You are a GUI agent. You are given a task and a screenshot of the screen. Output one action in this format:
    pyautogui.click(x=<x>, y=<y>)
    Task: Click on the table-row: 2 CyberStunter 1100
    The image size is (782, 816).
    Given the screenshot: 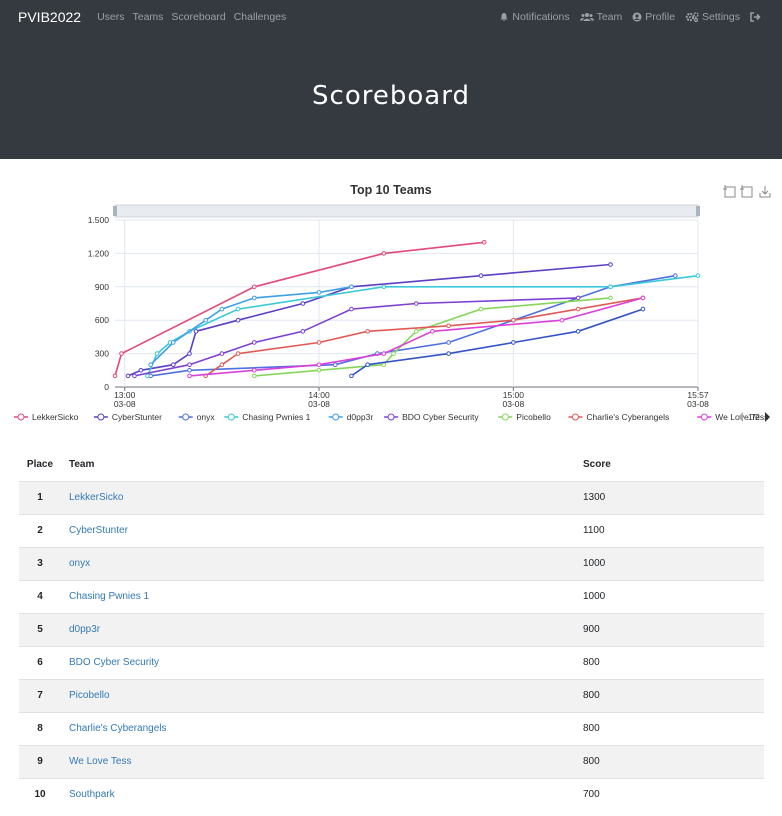 What is the action you would take?
    pyautogui.click(x=391, y=530)
    